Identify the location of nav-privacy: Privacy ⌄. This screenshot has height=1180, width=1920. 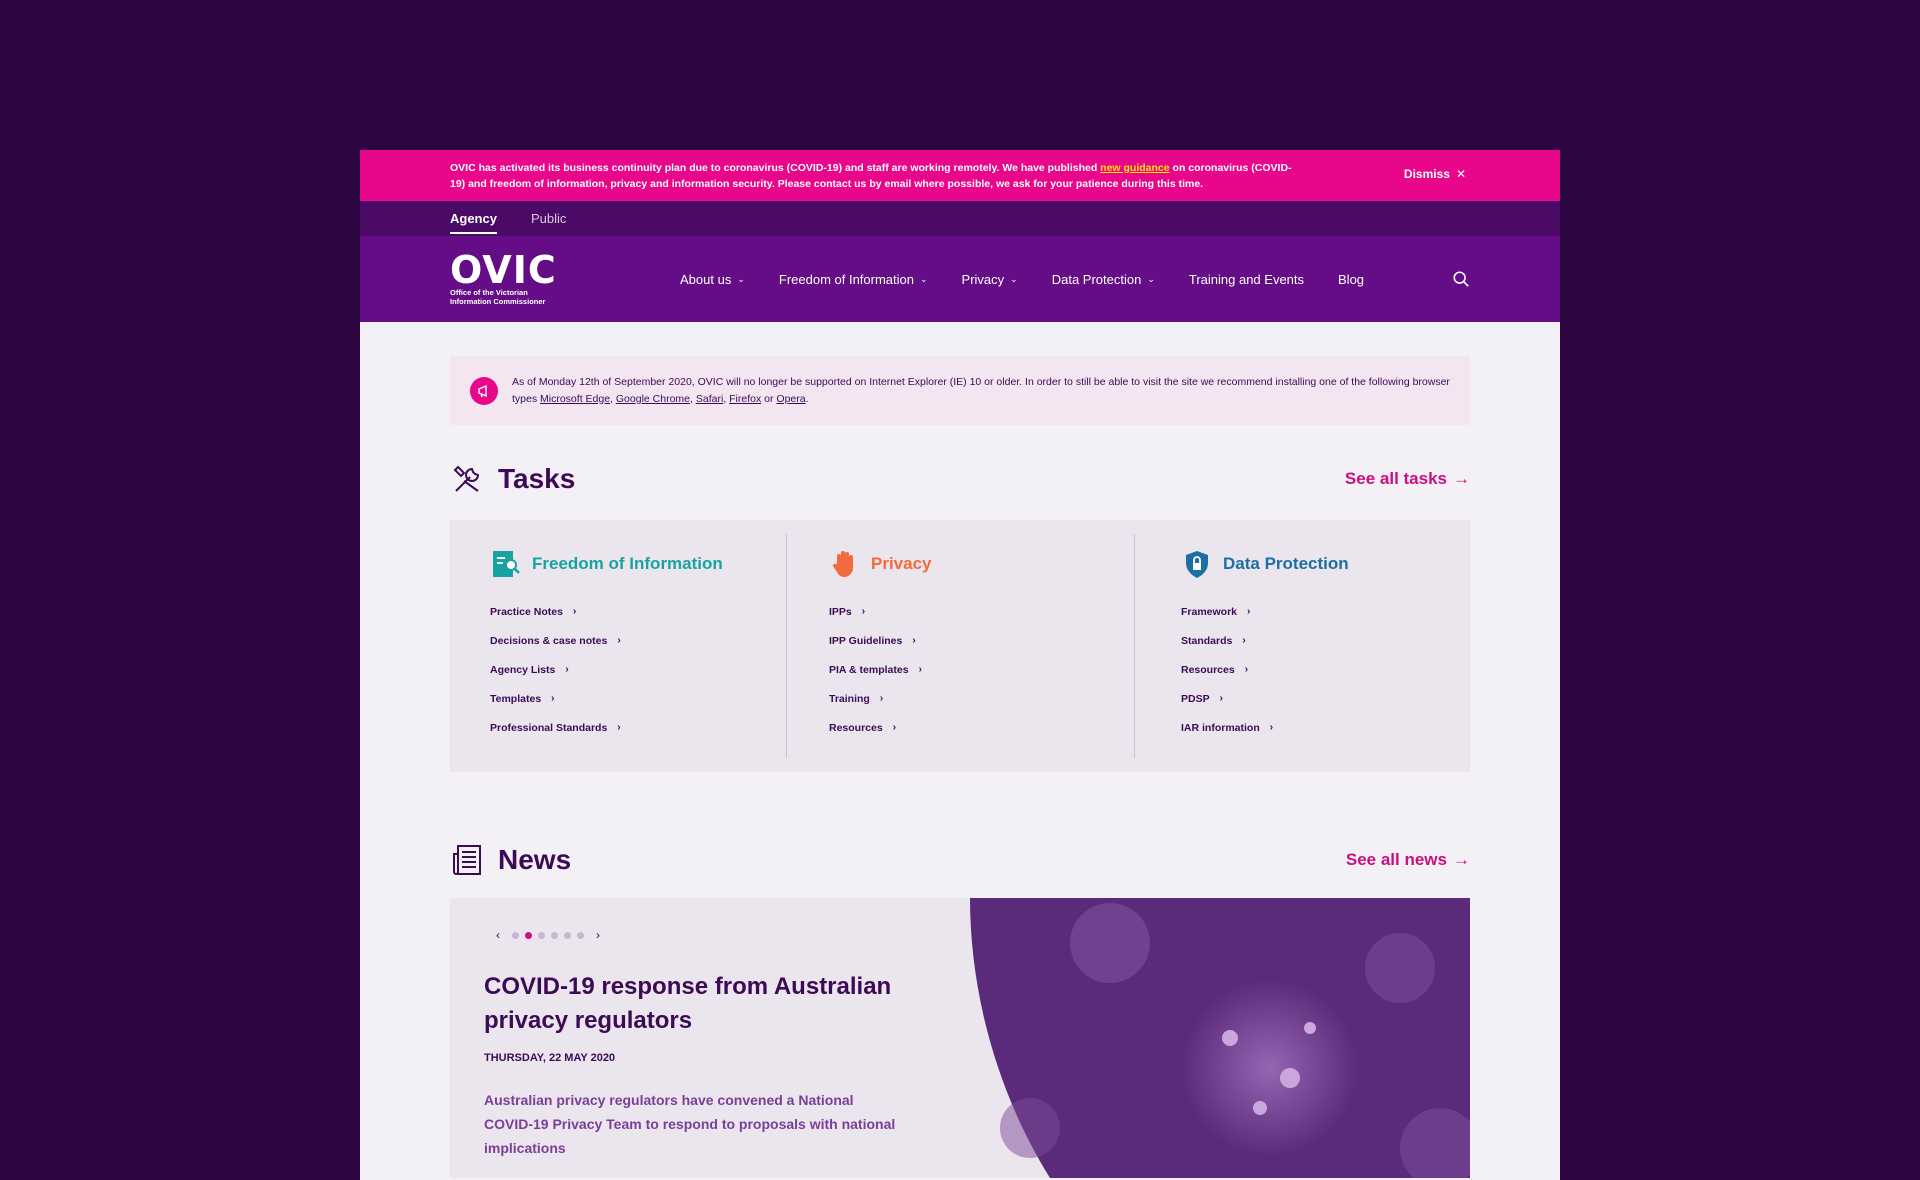
(990, 279).